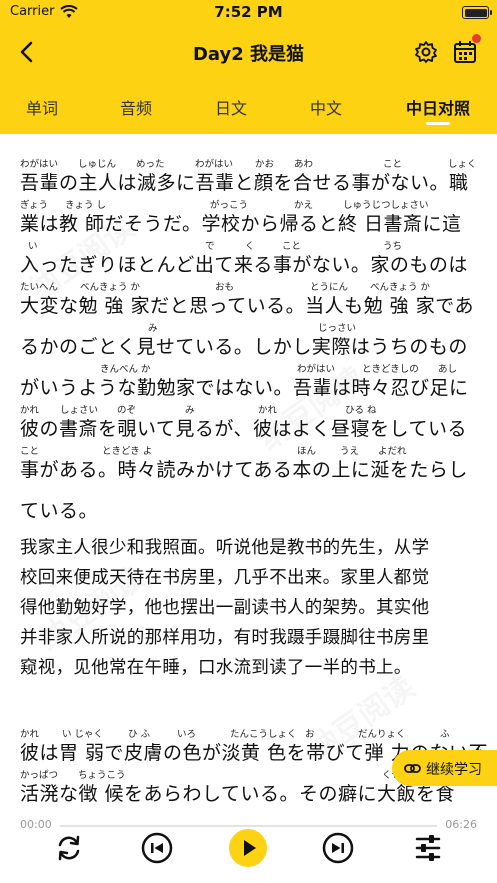 The height and width of the screenshot is (883, 497). I want to click on japanese-line: がいうような勤勉家ではない。吾輩は時々忍び足に, so click(244, 388).